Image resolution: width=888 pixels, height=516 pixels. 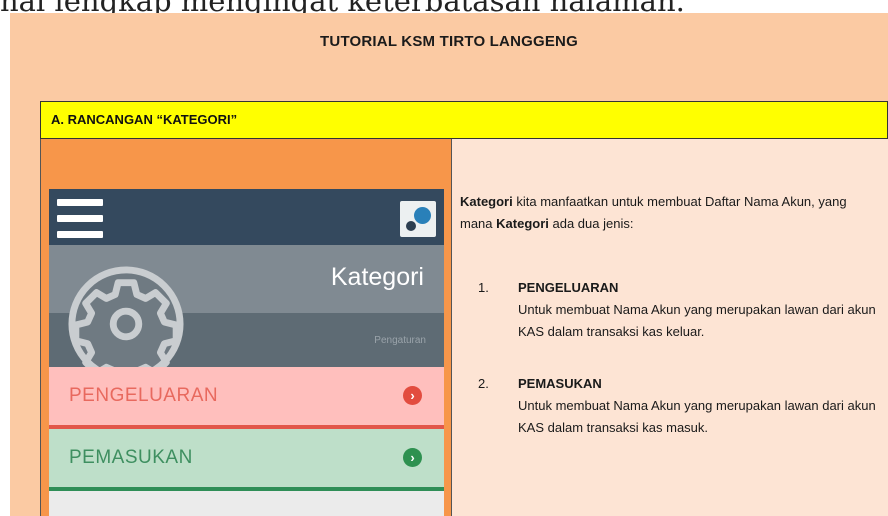 What do you see at coordinates (418, 219) in the screenshot?
I see `bubbles-logo-icon` at bounding box center [418, 219].